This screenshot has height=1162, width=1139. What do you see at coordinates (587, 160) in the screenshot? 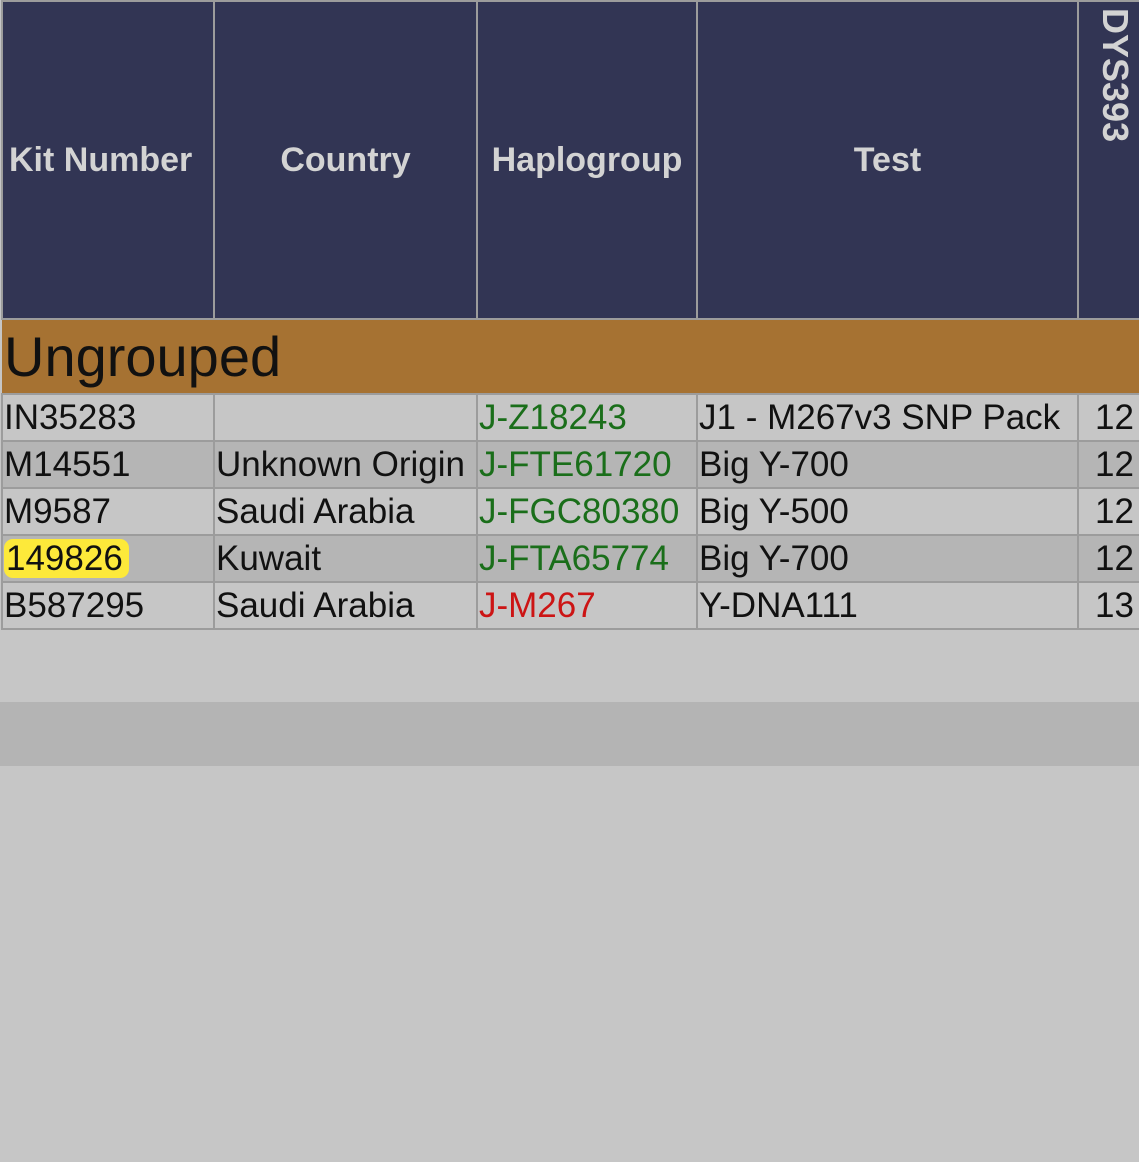
I see `column-header-haplogroup: Haplogroup` at bounding box center [587, 160].